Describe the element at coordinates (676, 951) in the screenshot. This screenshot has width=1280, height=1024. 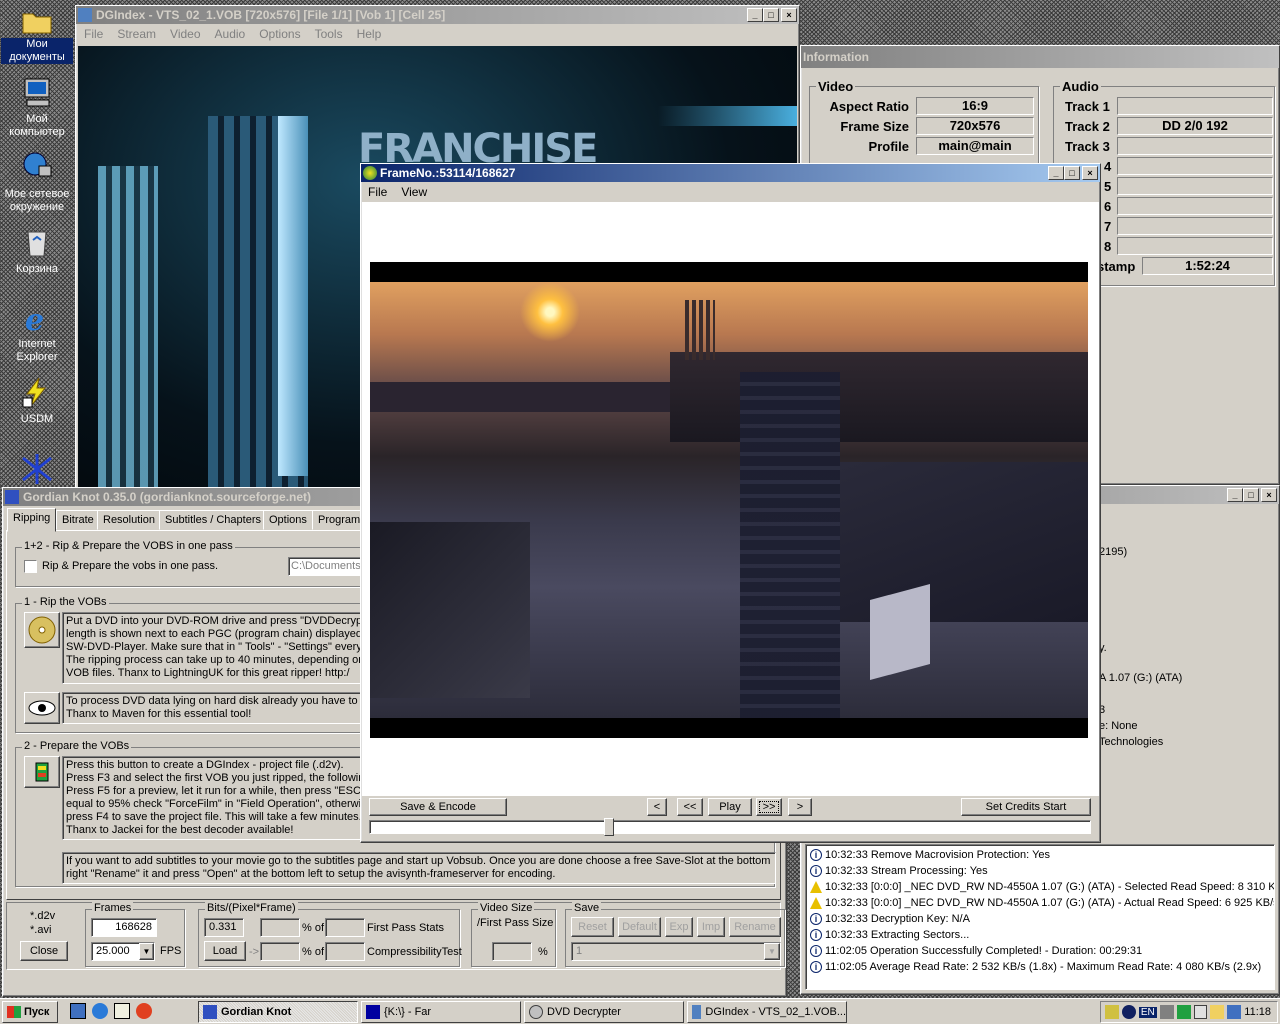
I see `save-slot-select: 1` at that location.